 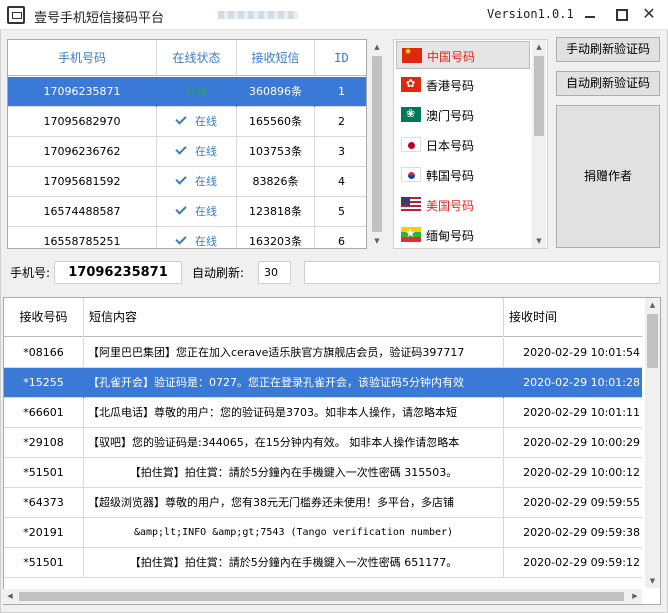 I want to click on header-status: 在线状态, so click(x=197, y=58).